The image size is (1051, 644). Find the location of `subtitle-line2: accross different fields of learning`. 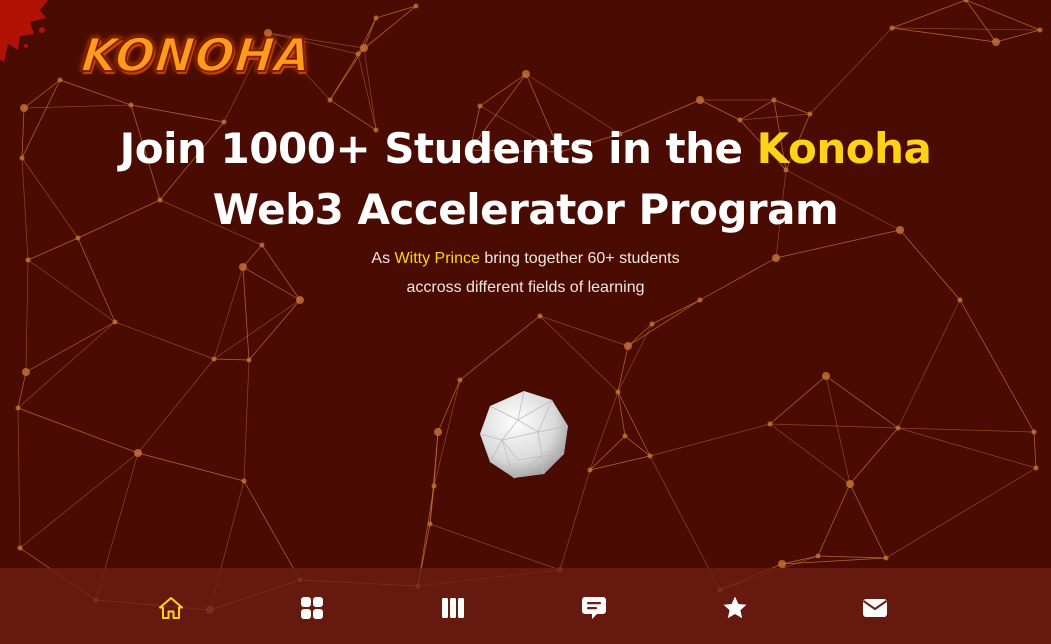

subtitle-line2: accross different fields of learning is located at coordinates (525, 287).